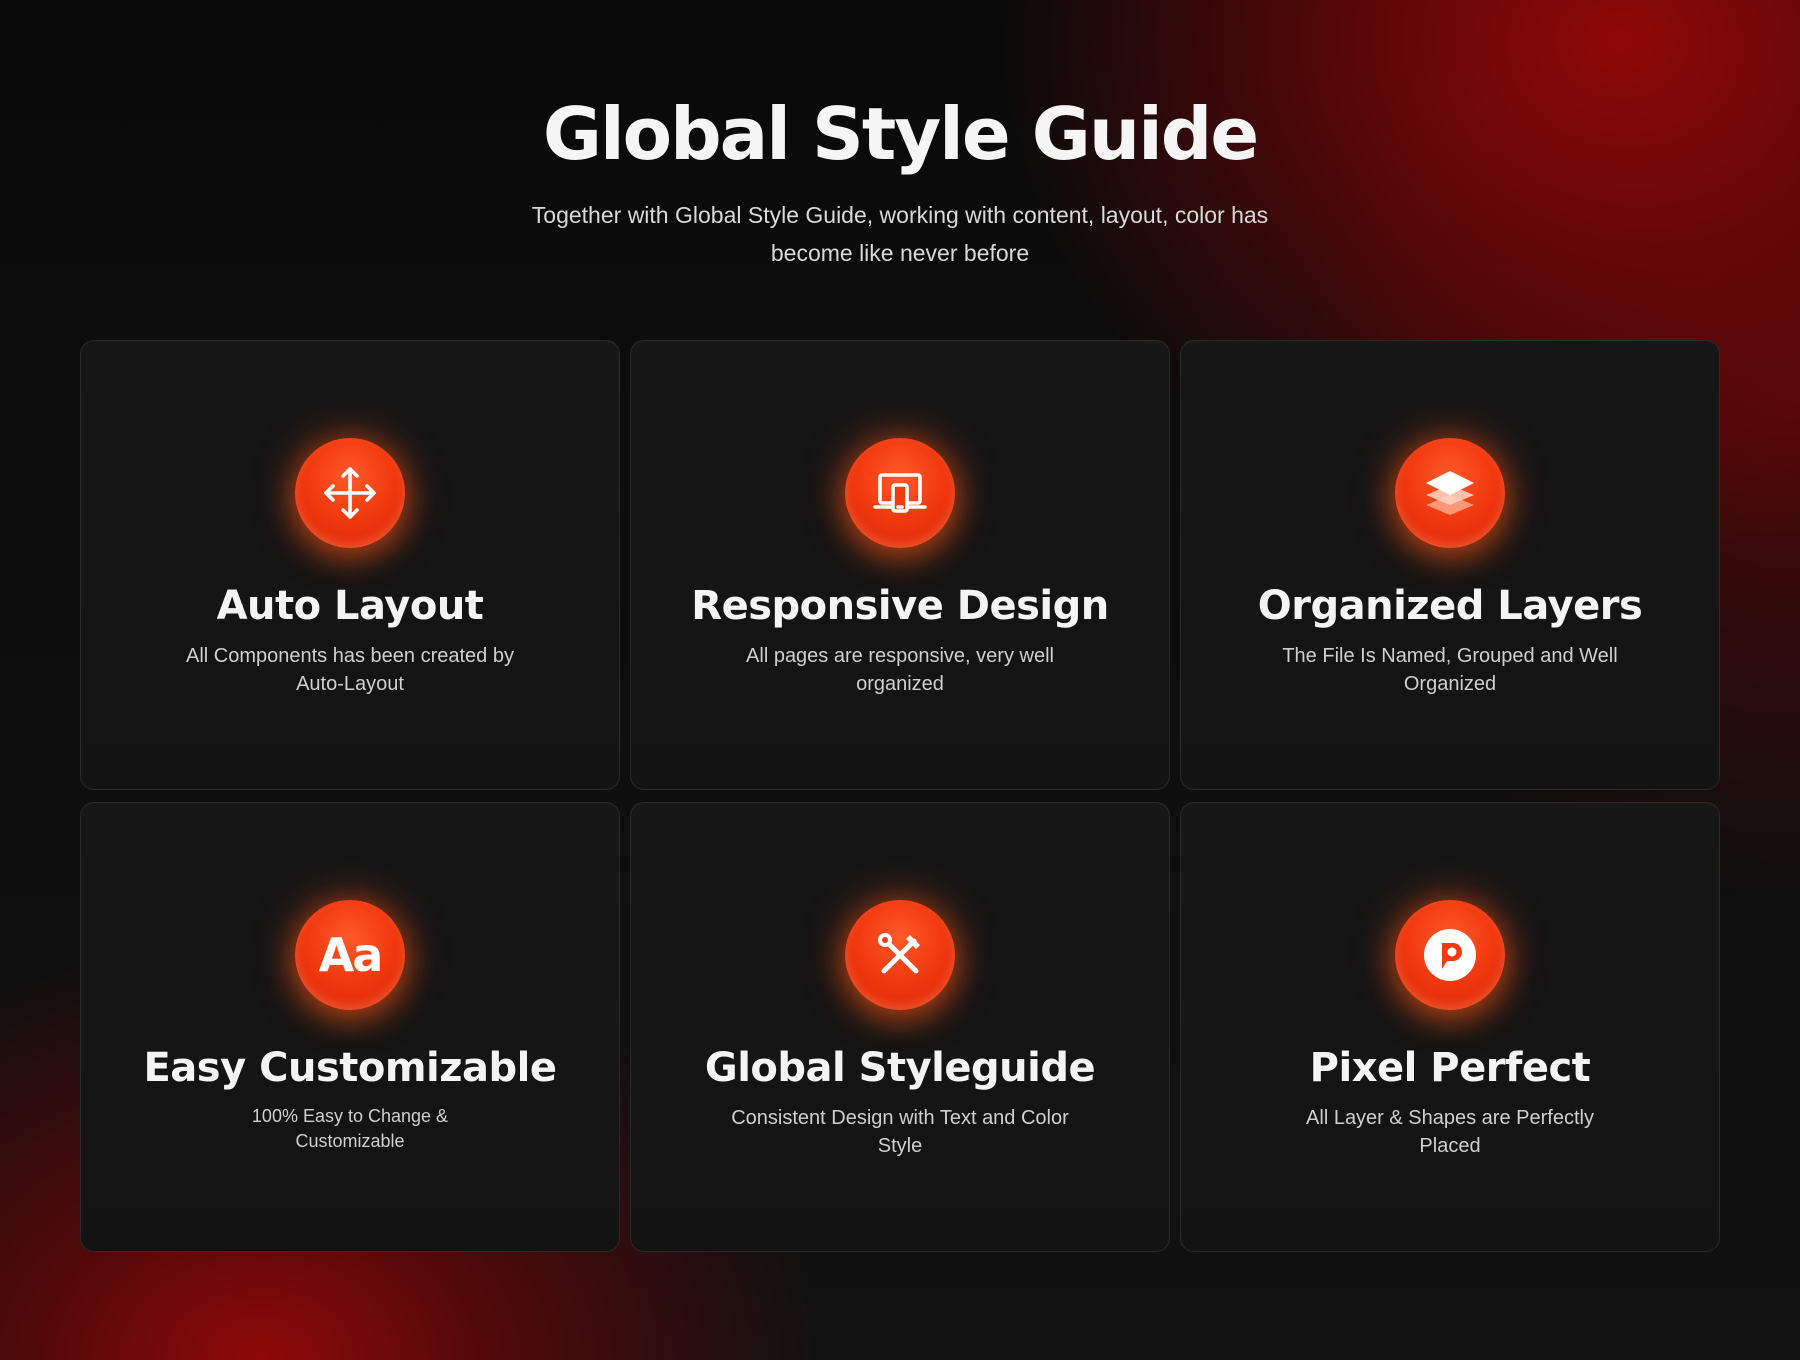 This screenshot has height=1360, width=1800. What do you see at coordinates (1450, 1068) in the screenshot?
I see `feature-title: Pixel Perfect` at bounding box center [1450, 1068].